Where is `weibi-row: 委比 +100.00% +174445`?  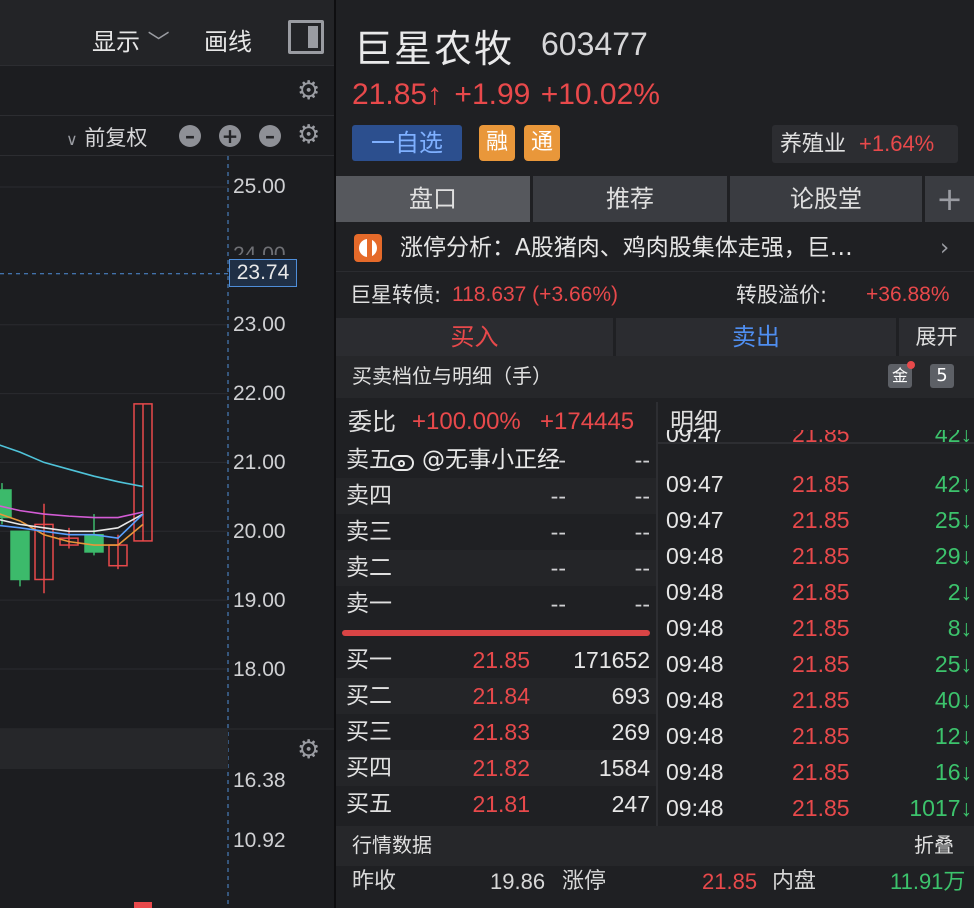
weibi-row: 委比 +100.00% +174445 is located at coordinates (496, 422).